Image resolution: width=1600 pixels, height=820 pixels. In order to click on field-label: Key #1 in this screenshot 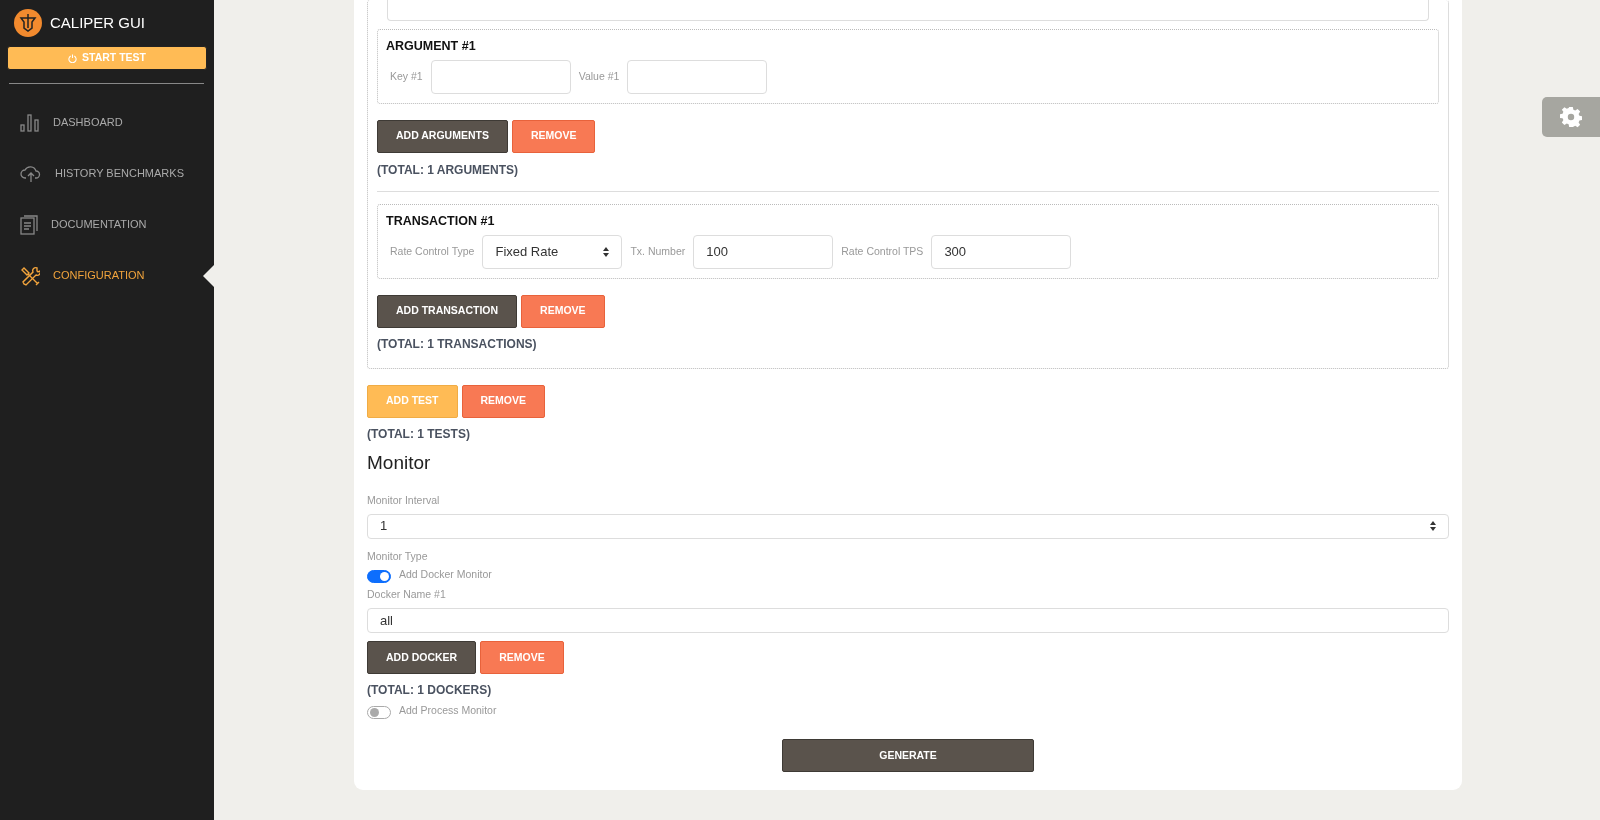, I will do `click(406, 76)`.